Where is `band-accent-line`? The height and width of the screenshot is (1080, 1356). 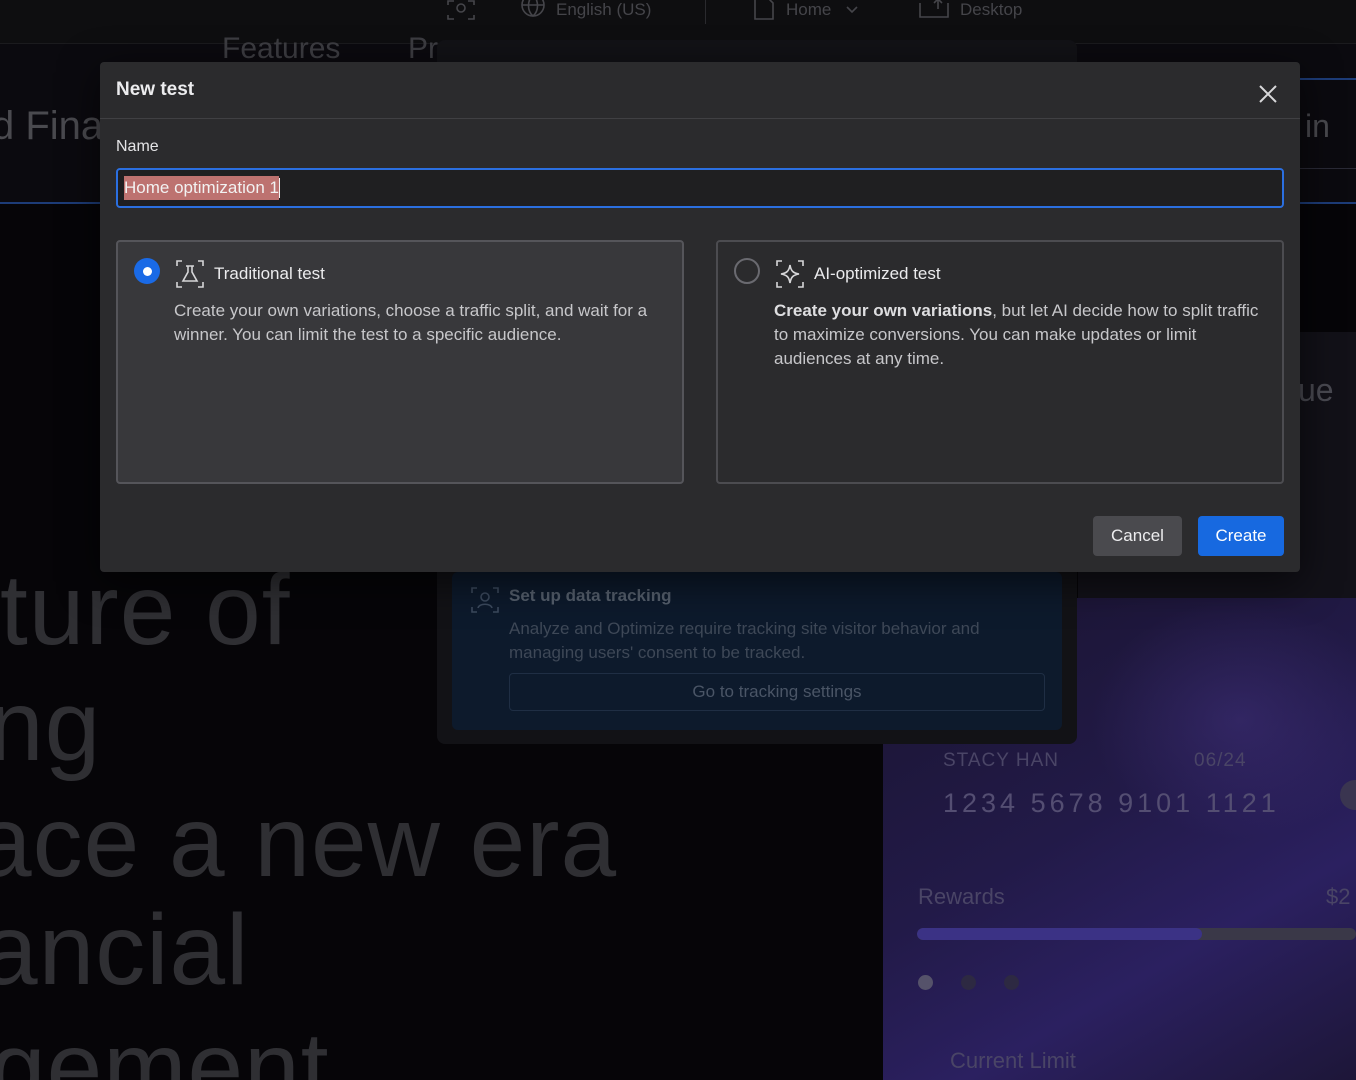
band-accent-line is located at coordinates (1328, 79).